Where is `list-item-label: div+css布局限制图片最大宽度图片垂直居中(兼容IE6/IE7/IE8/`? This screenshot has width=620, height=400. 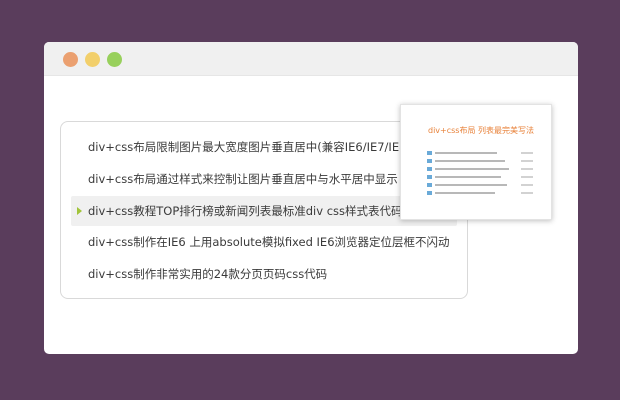
list-item-label: div+css布局限制图片最大宽度图片垂直居中(兼容IE6/IE7/IE8/ is located at coordinates (249, 147).